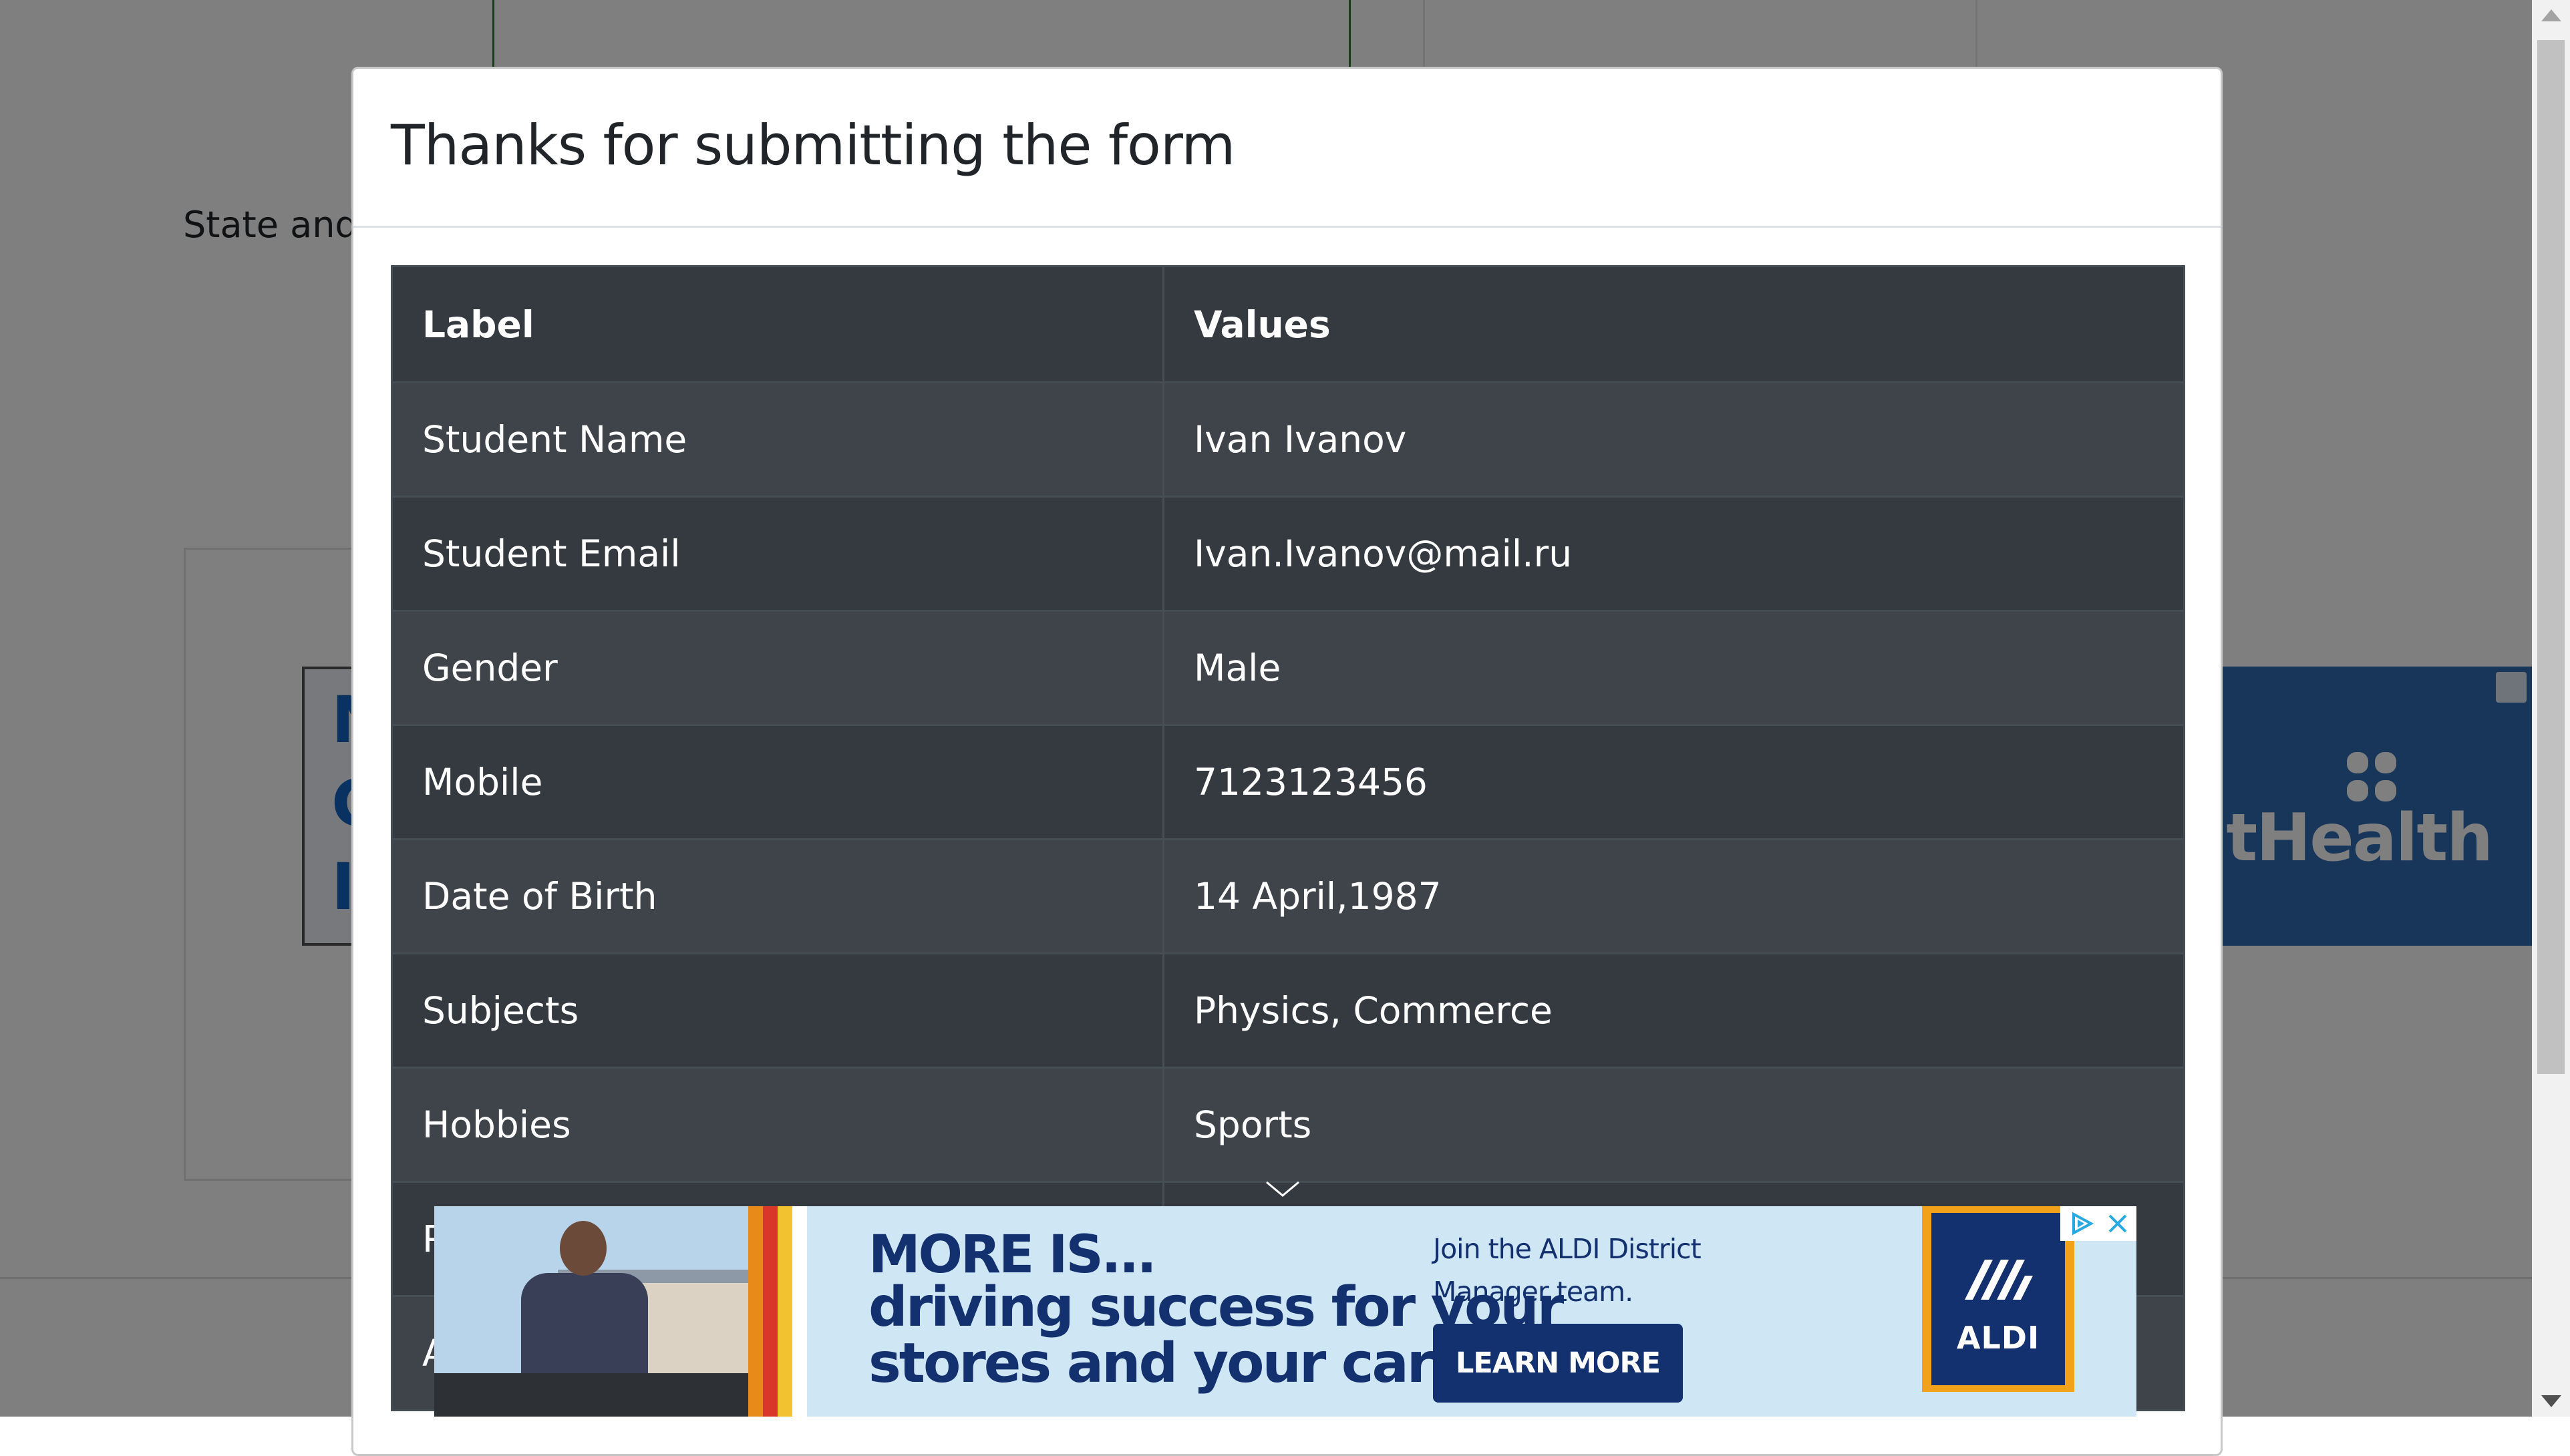  Describe the element at coordinates (2098, 1223) in the screenshot. I see `ad-controls` at that location.